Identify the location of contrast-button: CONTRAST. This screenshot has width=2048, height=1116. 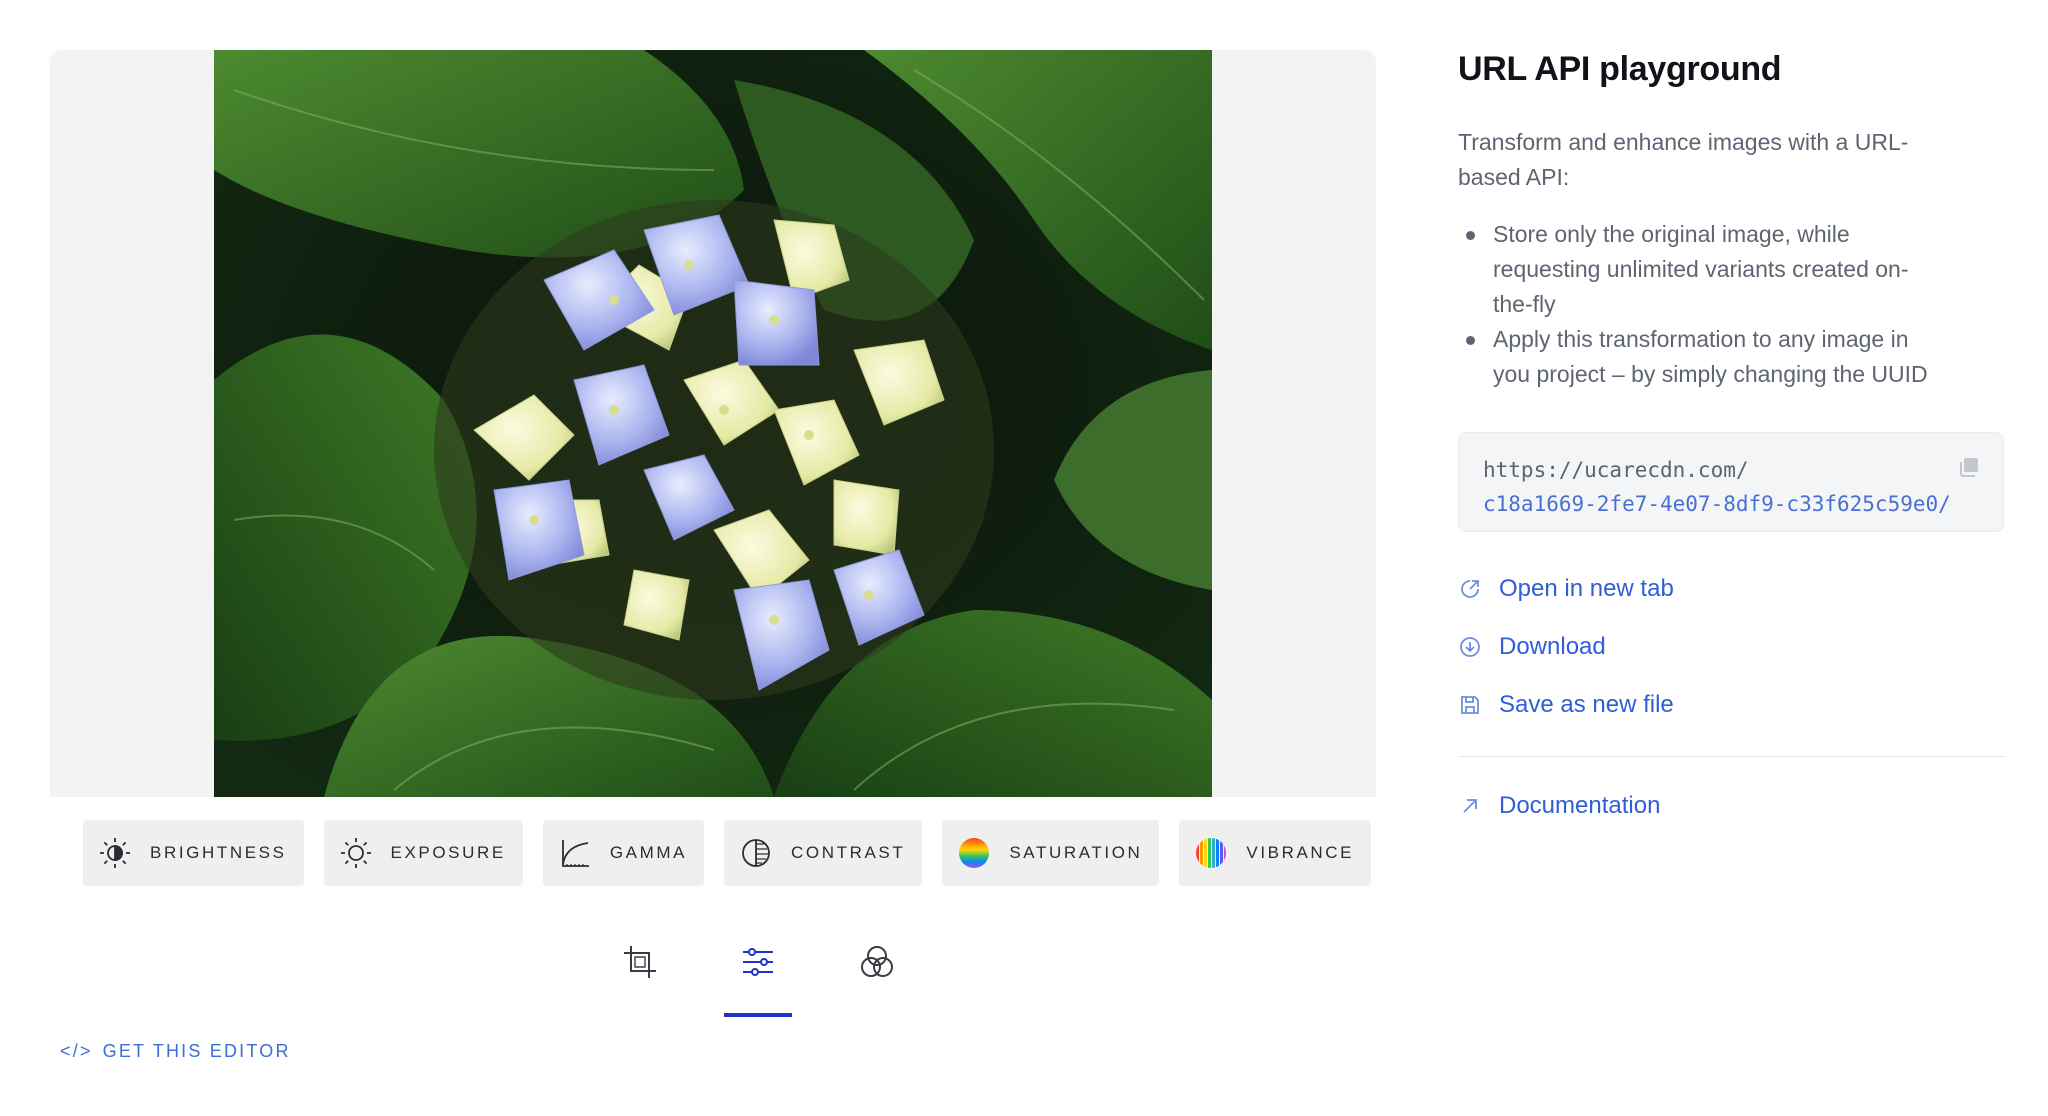
(823, 853).